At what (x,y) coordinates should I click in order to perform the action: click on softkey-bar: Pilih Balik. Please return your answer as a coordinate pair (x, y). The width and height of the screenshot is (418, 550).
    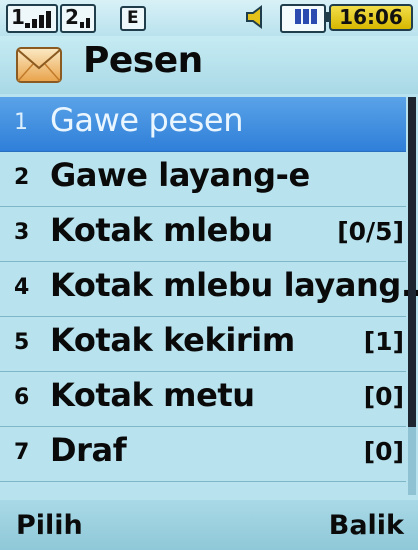
    Looking at the image, I should click on (209, 525).